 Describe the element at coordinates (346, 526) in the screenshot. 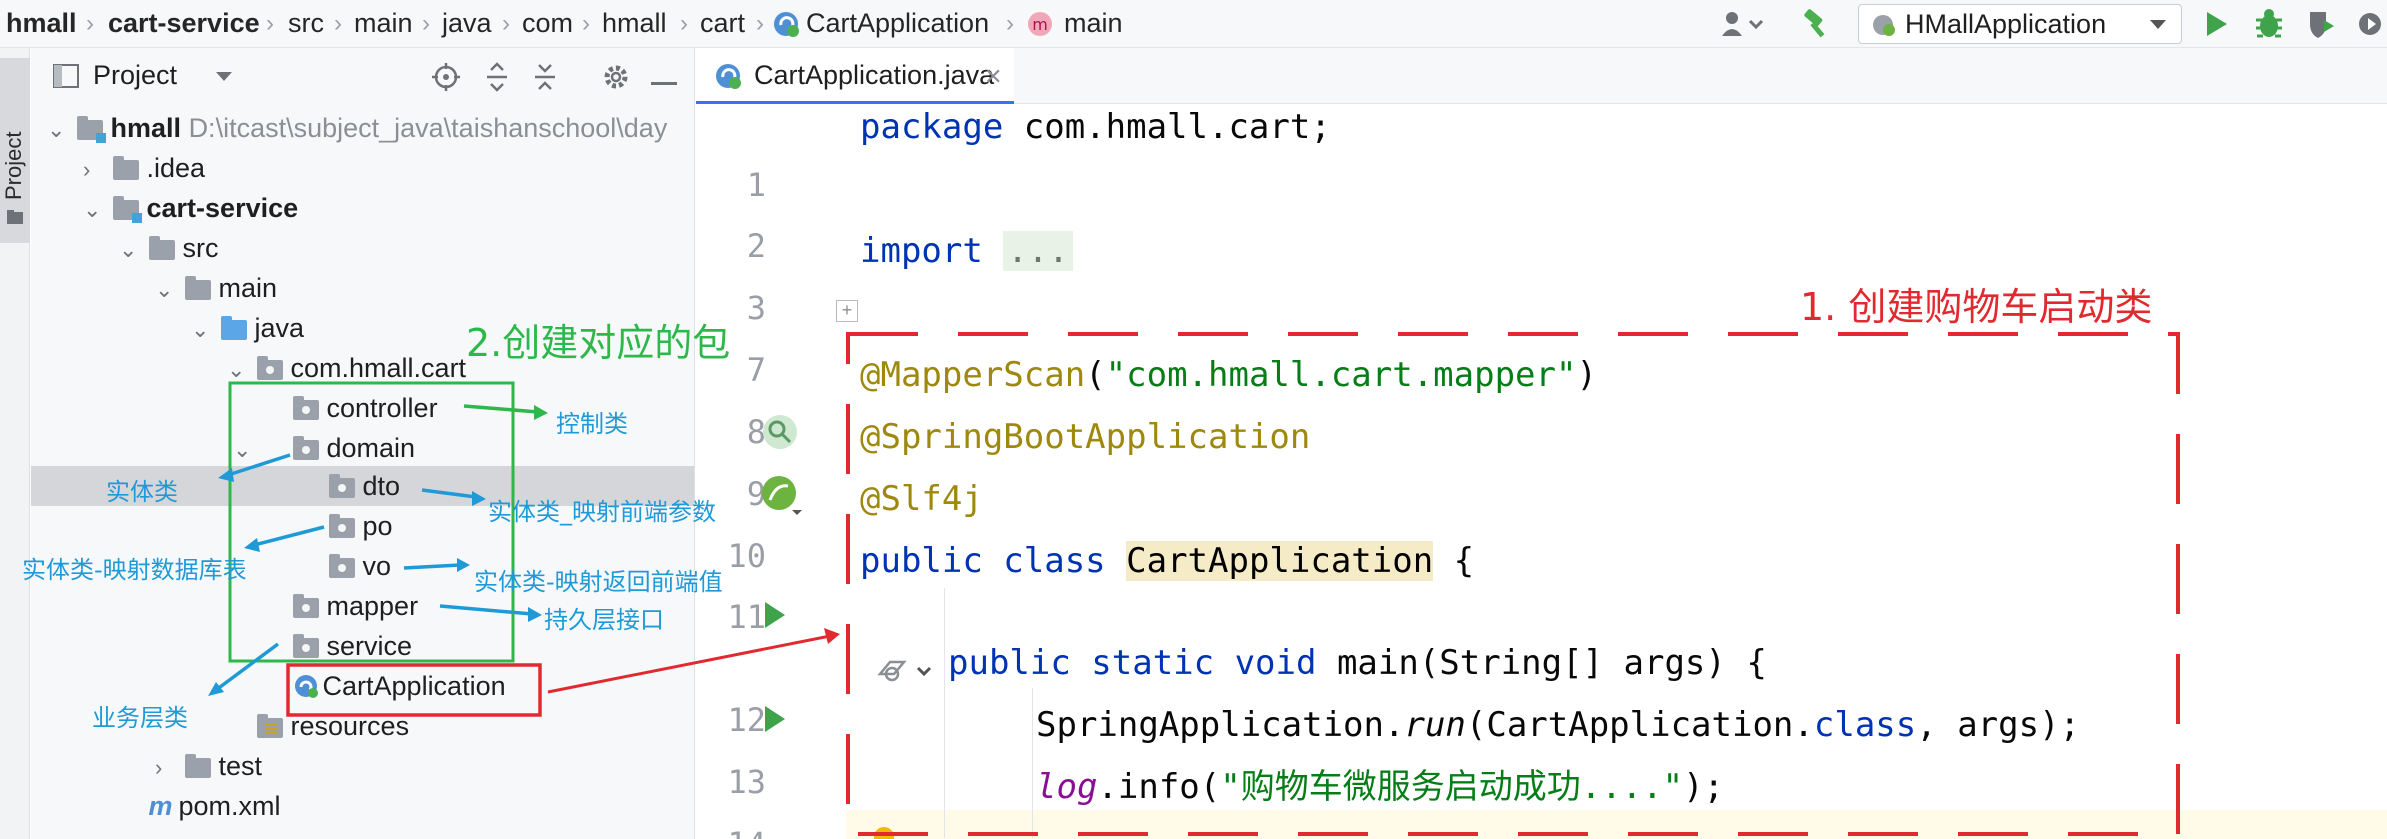

I see `tree-item-po: po` at that location.